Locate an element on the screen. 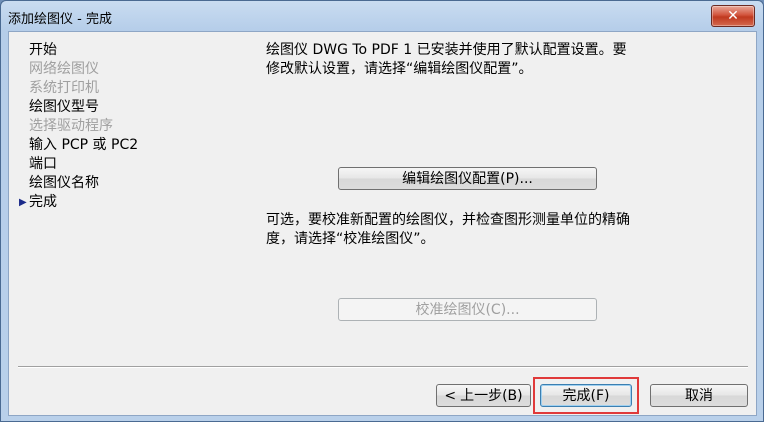 The height and width of the screenshot is (422, 764). back-label: 上一步(B) is located at coordinates (491, 396).